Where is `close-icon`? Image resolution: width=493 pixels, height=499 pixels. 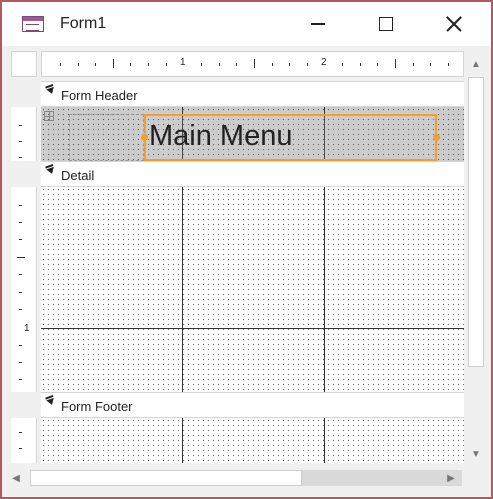
close-icon is located at coordinates (454, 24).